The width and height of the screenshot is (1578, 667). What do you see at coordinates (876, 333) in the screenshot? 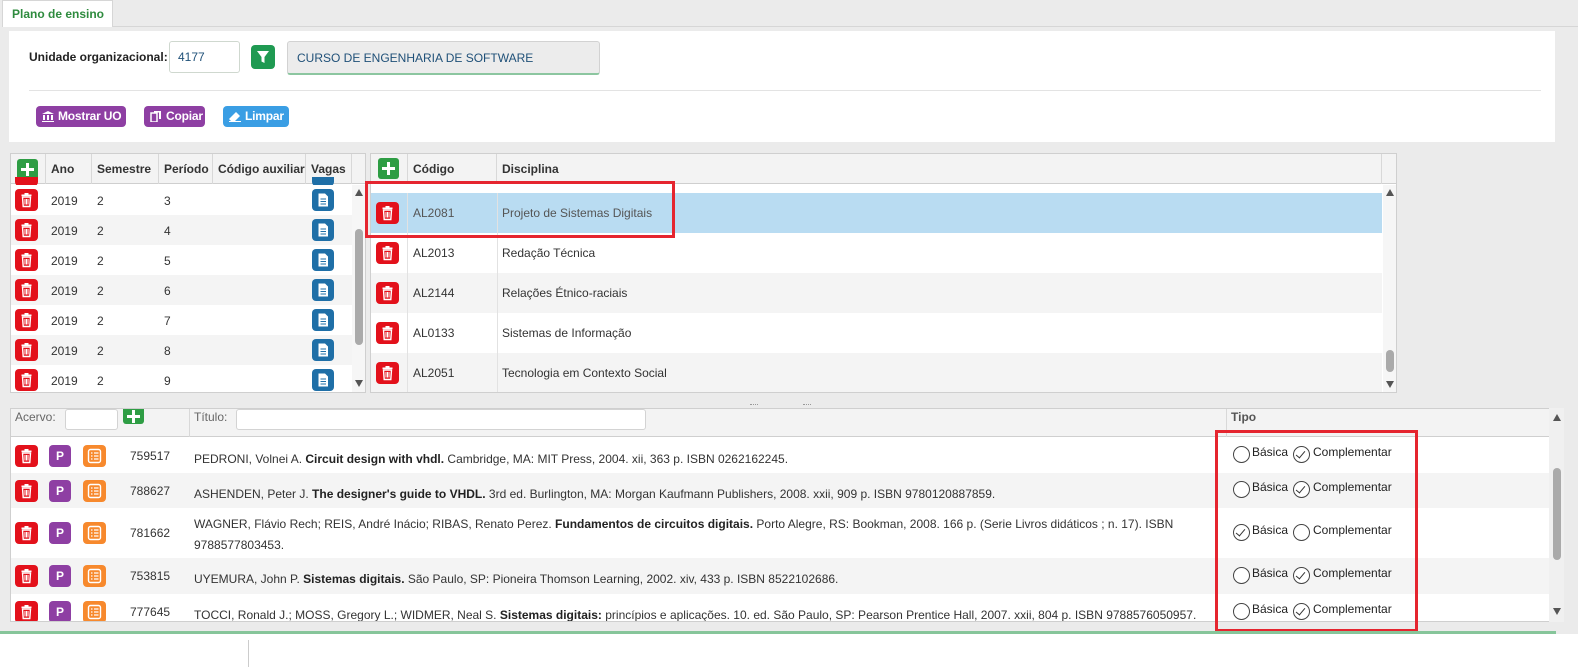
I see `discipline-row: AL0133 Sistemas de Informação` at bounding box center [876, 333].